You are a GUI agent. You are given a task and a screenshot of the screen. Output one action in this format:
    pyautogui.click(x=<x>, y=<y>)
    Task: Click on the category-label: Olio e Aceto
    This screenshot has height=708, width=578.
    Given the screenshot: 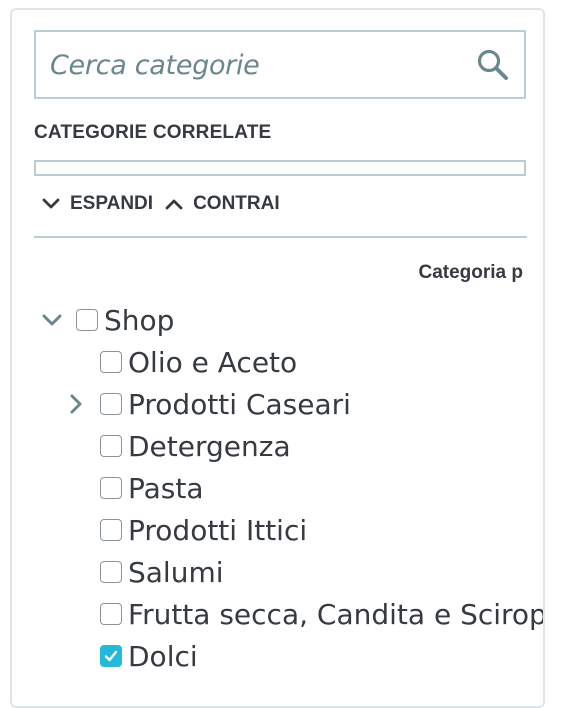 What is the action you would take?
    pyautogui.click(x=213, y=362)
    